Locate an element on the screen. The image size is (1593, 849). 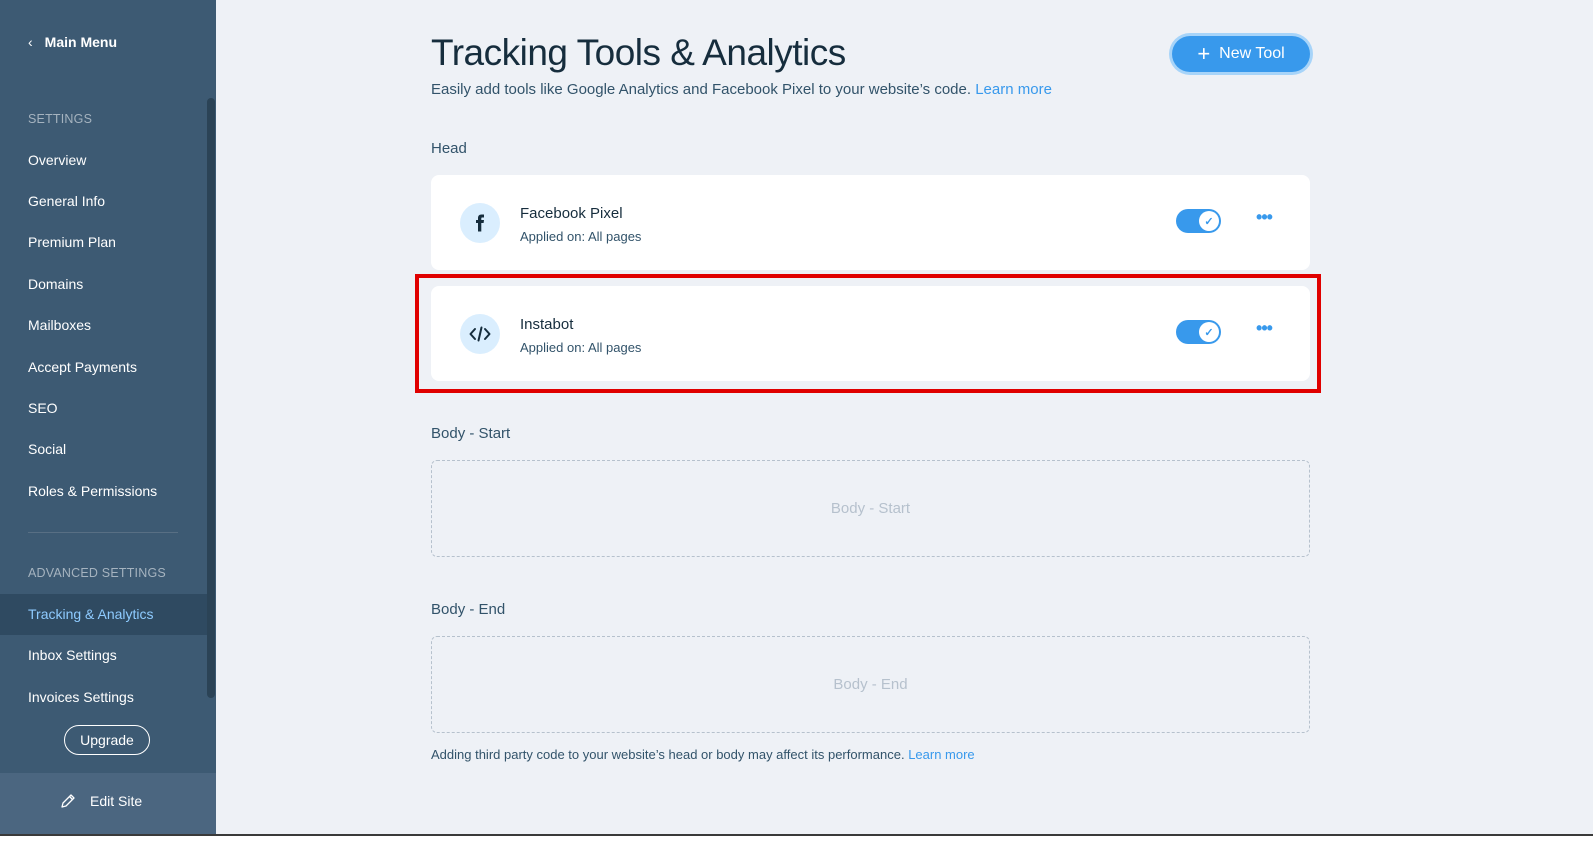
body-start-dropzone: Body - Start is located at coordinates (870, 508).